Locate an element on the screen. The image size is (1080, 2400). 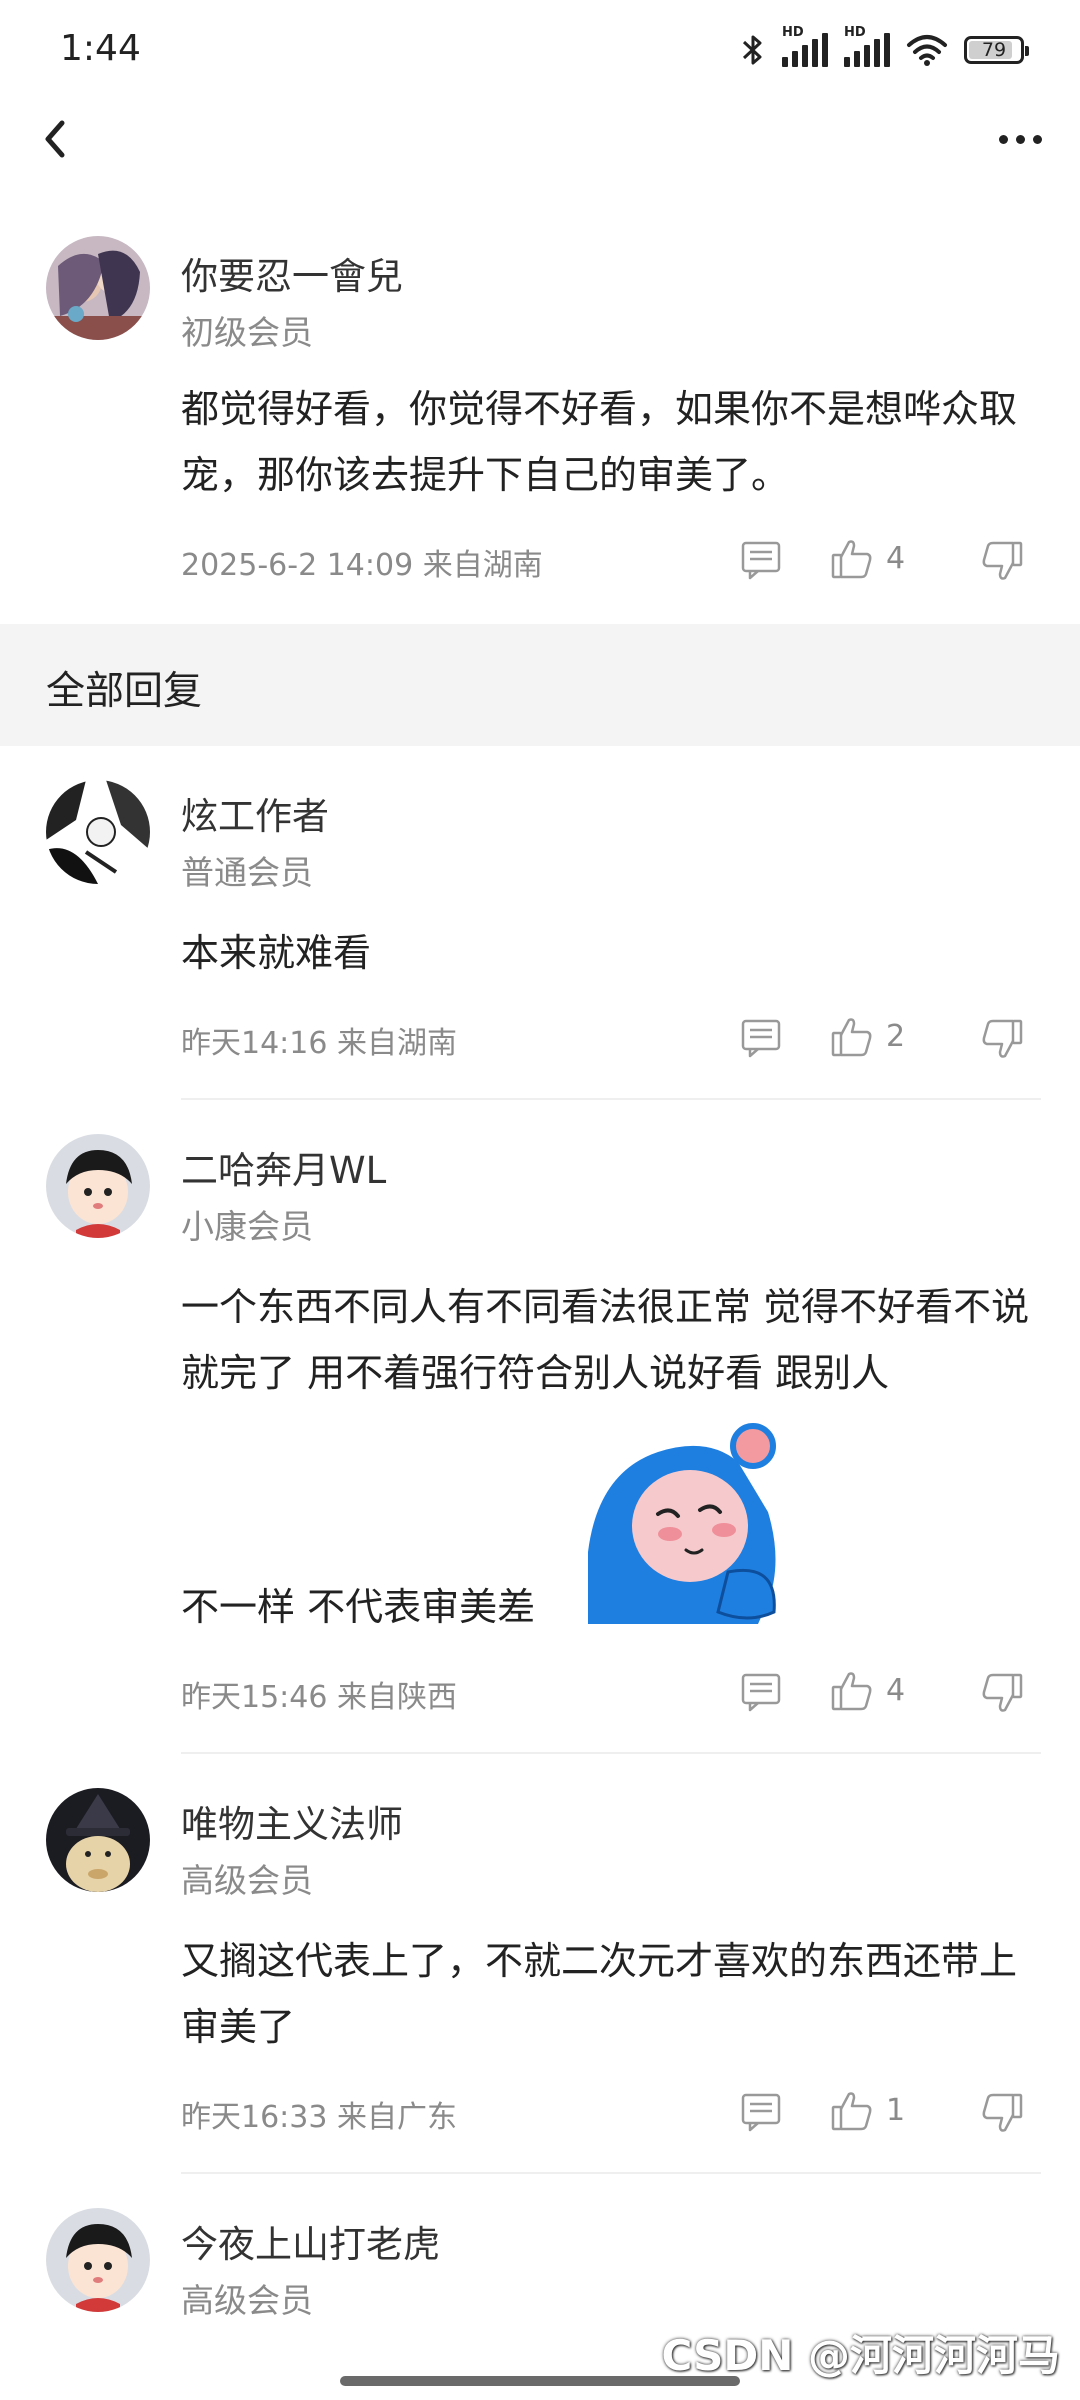
chevron-left-icon is located at coordinates (55, 139).